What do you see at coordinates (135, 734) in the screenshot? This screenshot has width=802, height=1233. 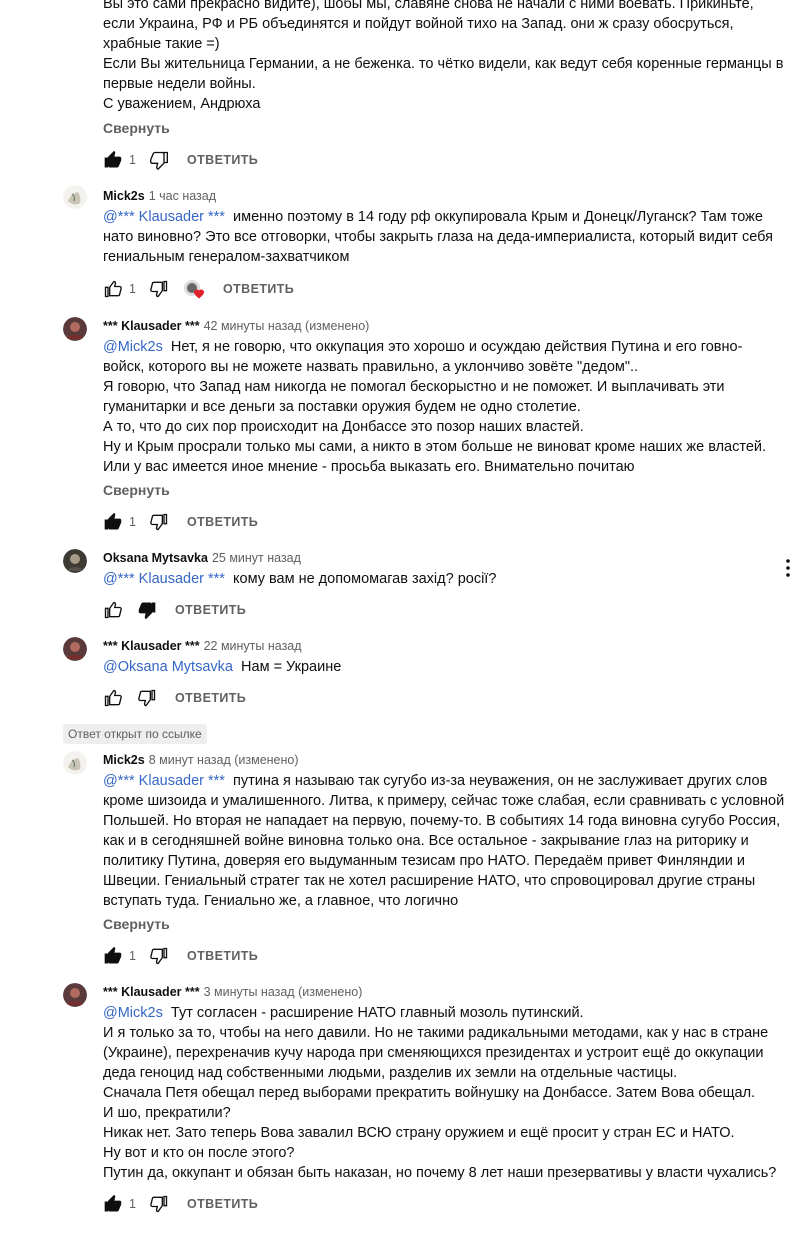 I see `linked-reply-badge: Ответ открыт по ссылке` at bounding box center [135, 734].